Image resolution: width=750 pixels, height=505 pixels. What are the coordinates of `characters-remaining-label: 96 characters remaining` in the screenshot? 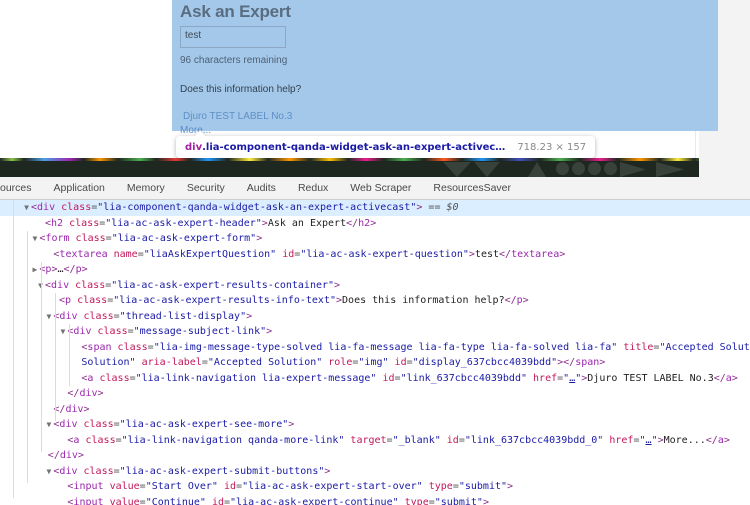 It's located at (234, 60).